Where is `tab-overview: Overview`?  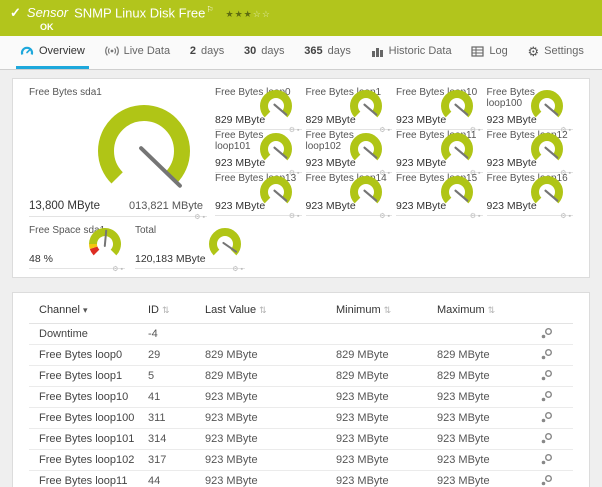
tab-overview: Overview is located at coordinates (52, 52).